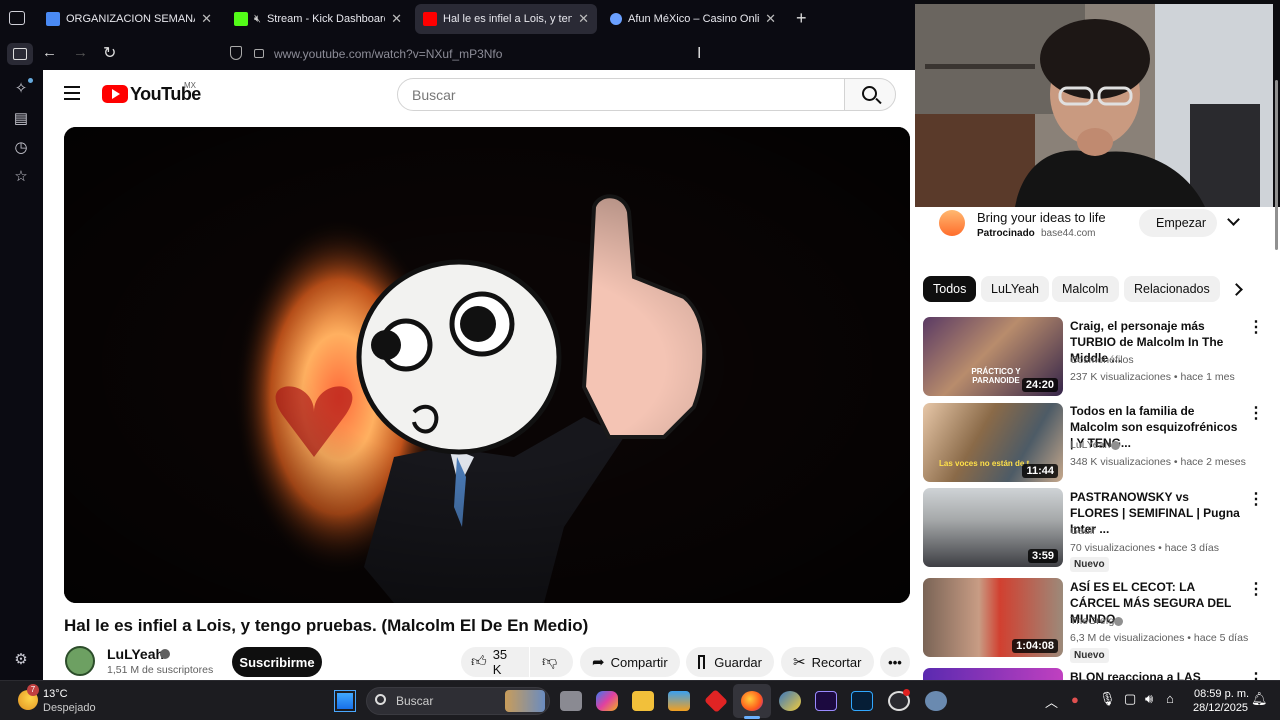  Describe the element at coordinates (1068, 233) in the screenshot. I see `ad-domain: base44.com` at that location.